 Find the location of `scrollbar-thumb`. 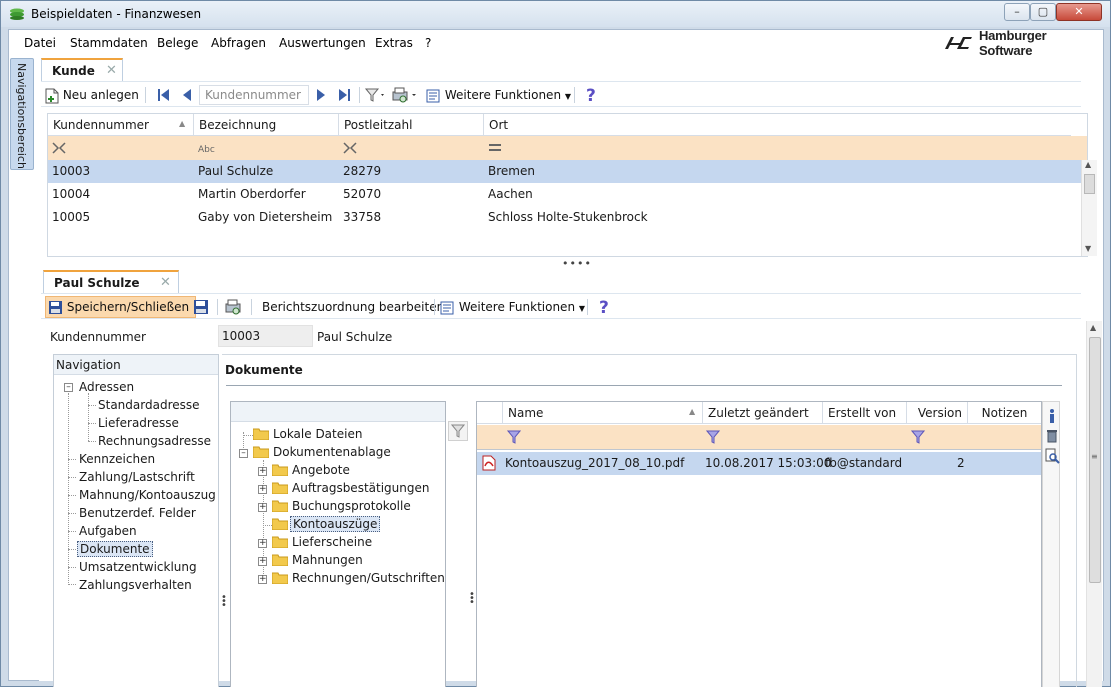

scrollbar-thumb is located at coordinates (1089, 184).